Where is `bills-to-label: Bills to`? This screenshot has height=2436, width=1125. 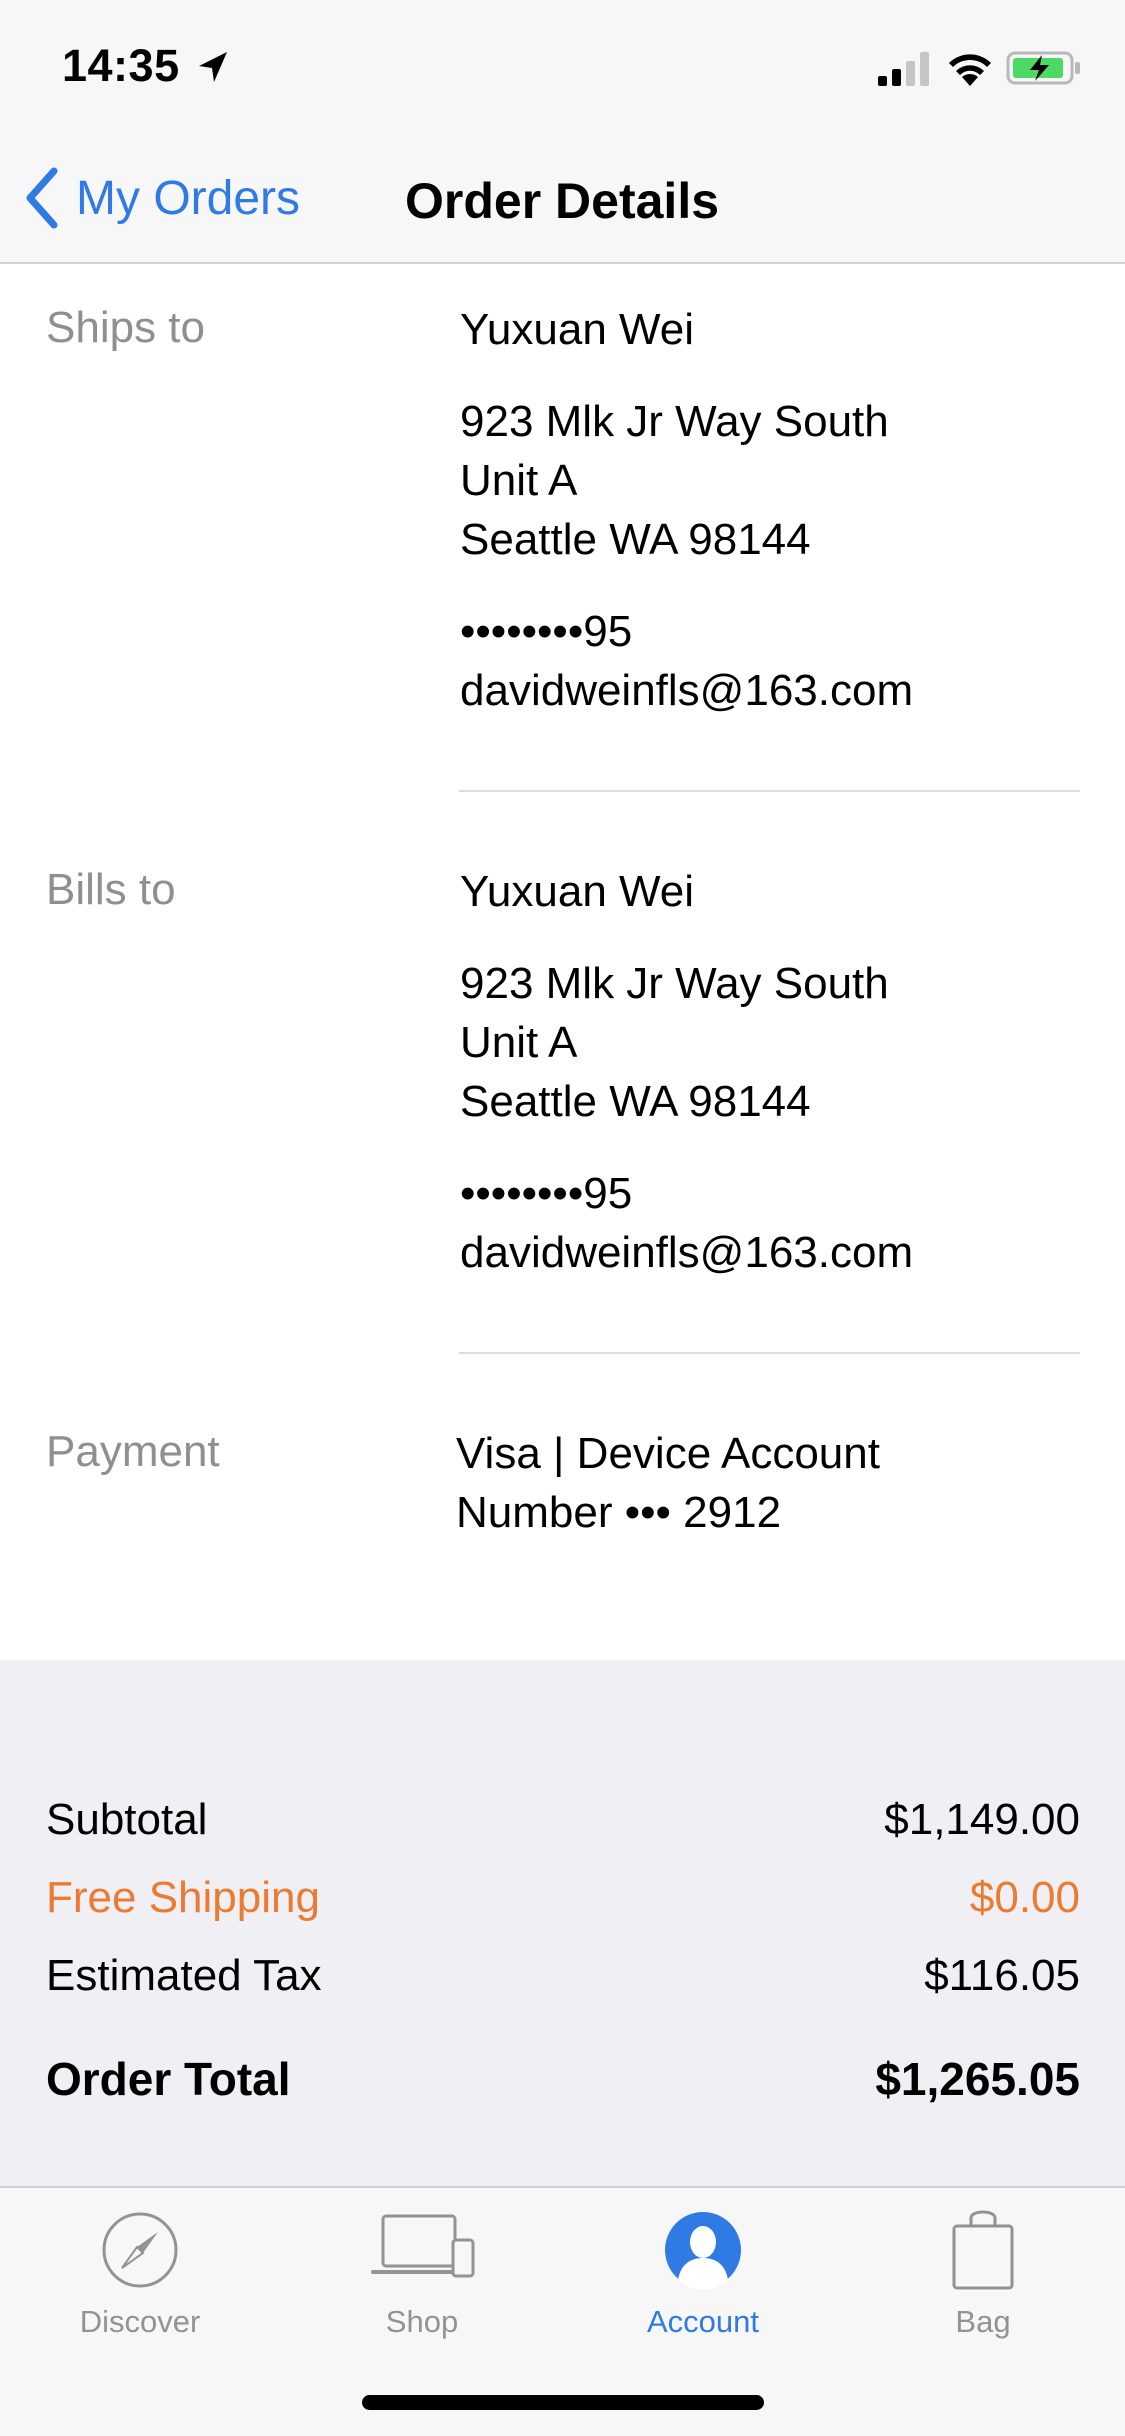
bills-to-label: Bills to is located at coordinates (111, 889).